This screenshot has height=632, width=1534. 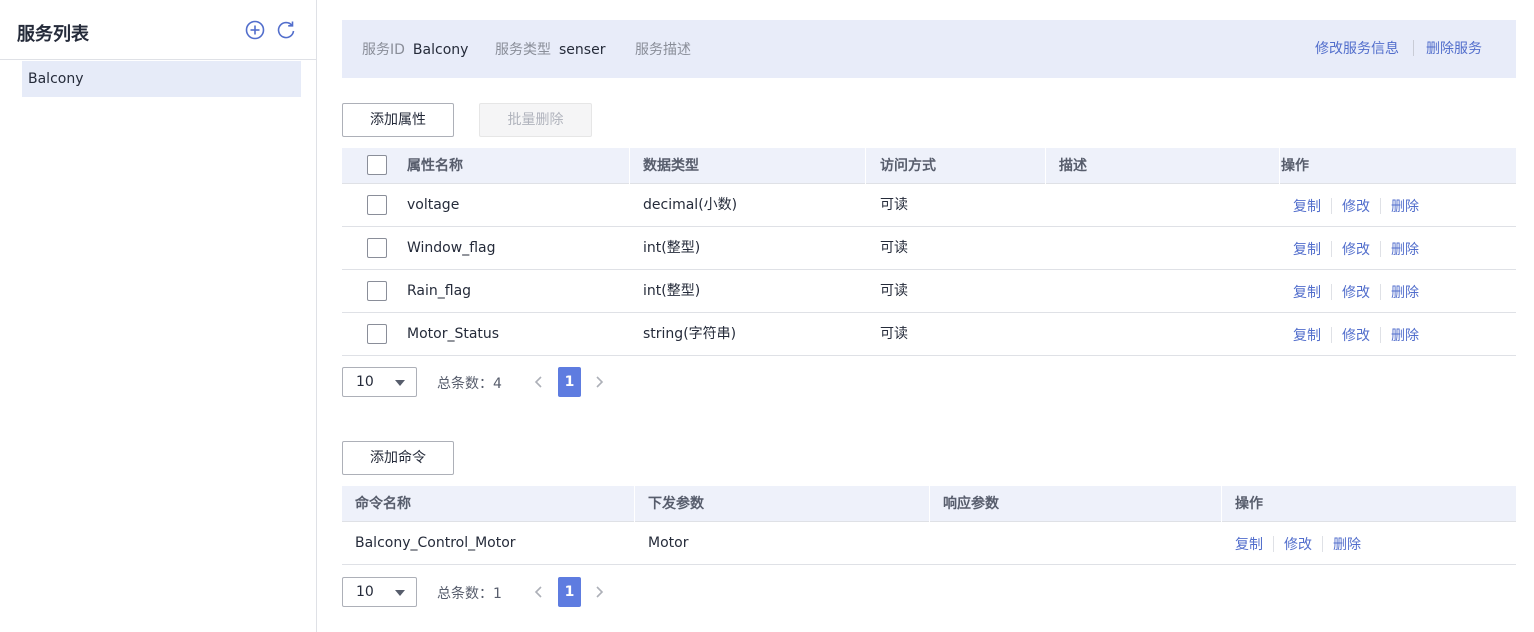 What do you see at coordinates (439, 291) in the screenshot?
I see `property-name: Rain_flag` at bounding box center [439, 291].